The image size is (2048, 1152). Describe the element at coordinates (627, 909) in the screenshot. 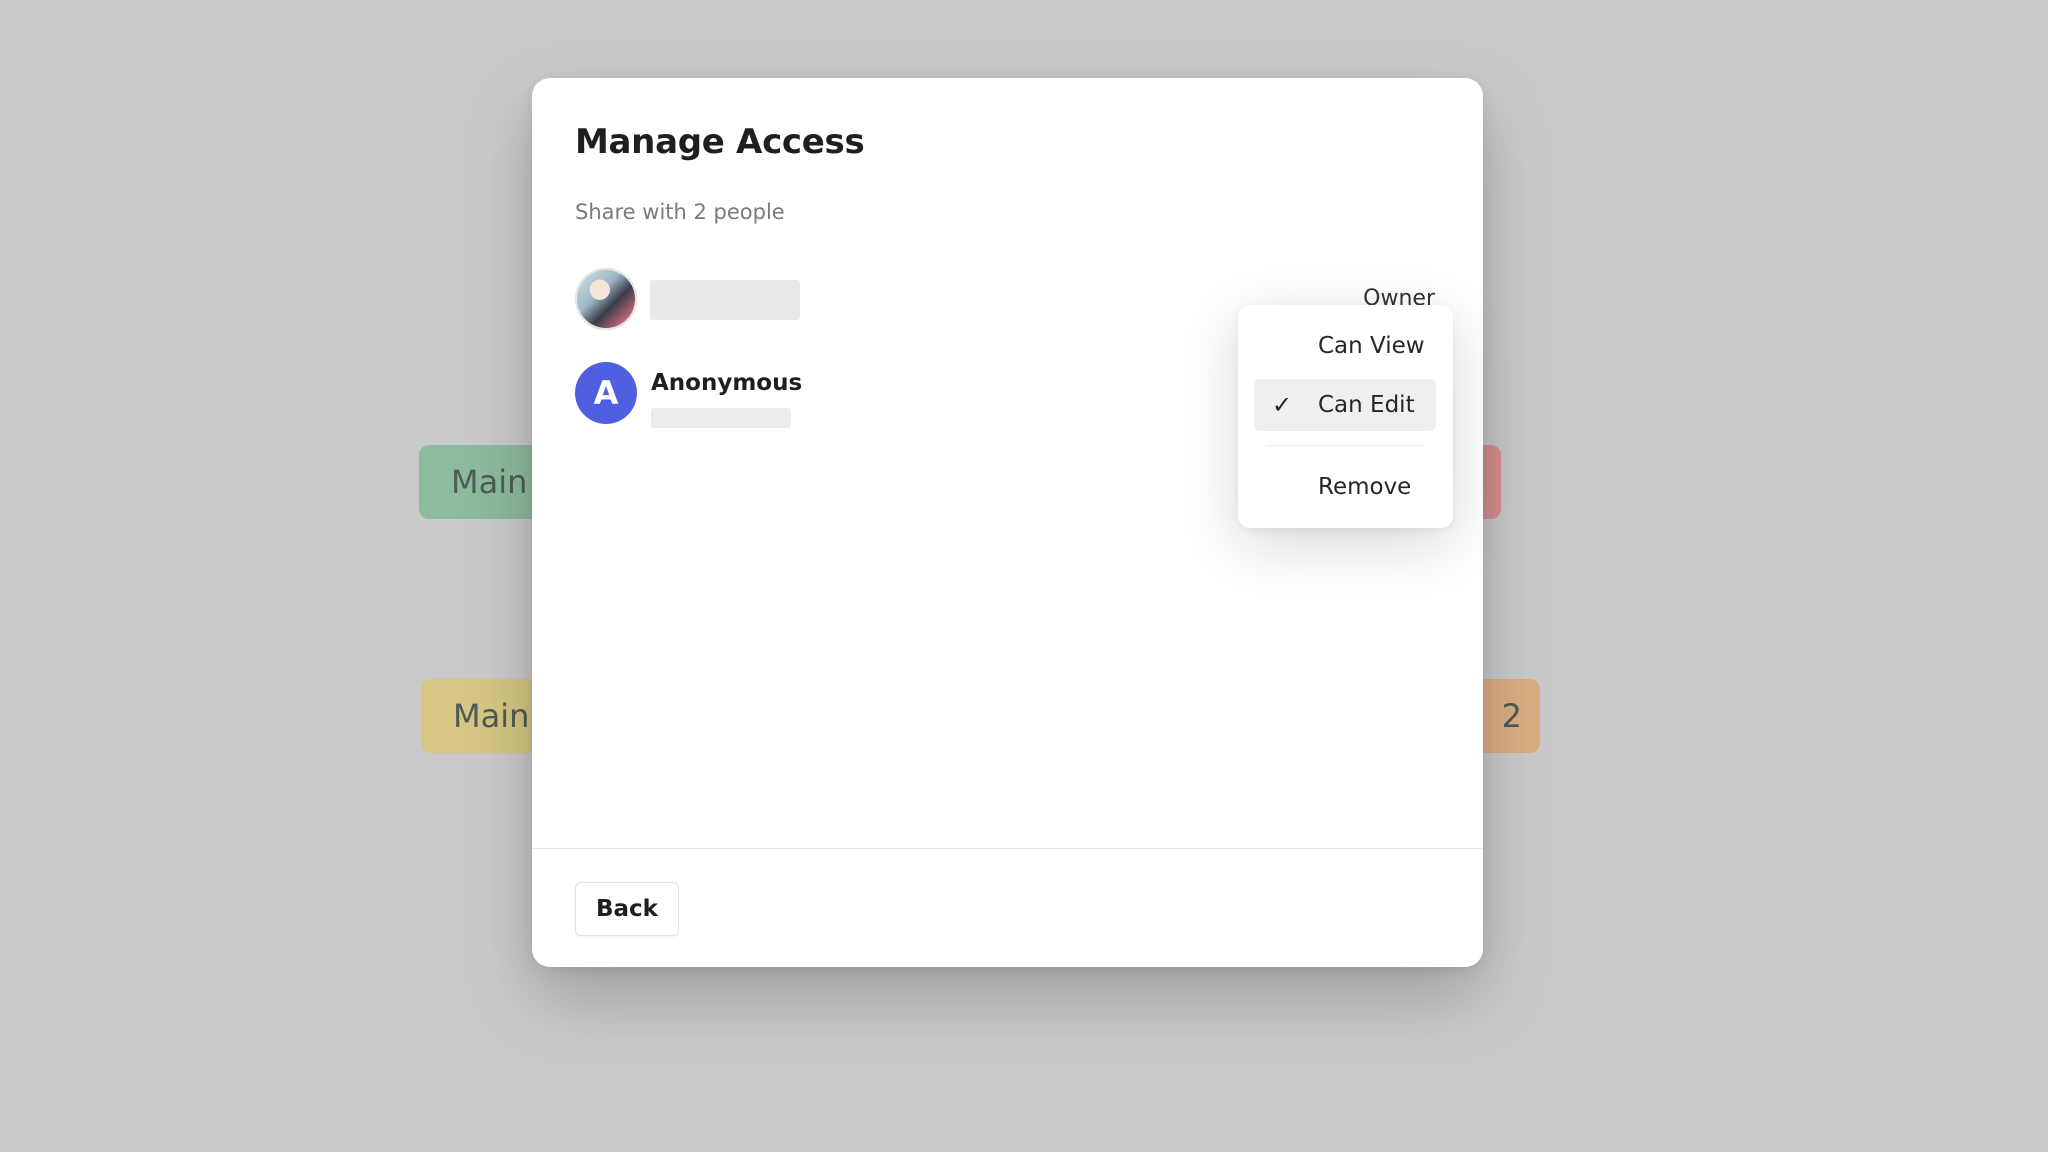

I see `back-button: Back` at that location.